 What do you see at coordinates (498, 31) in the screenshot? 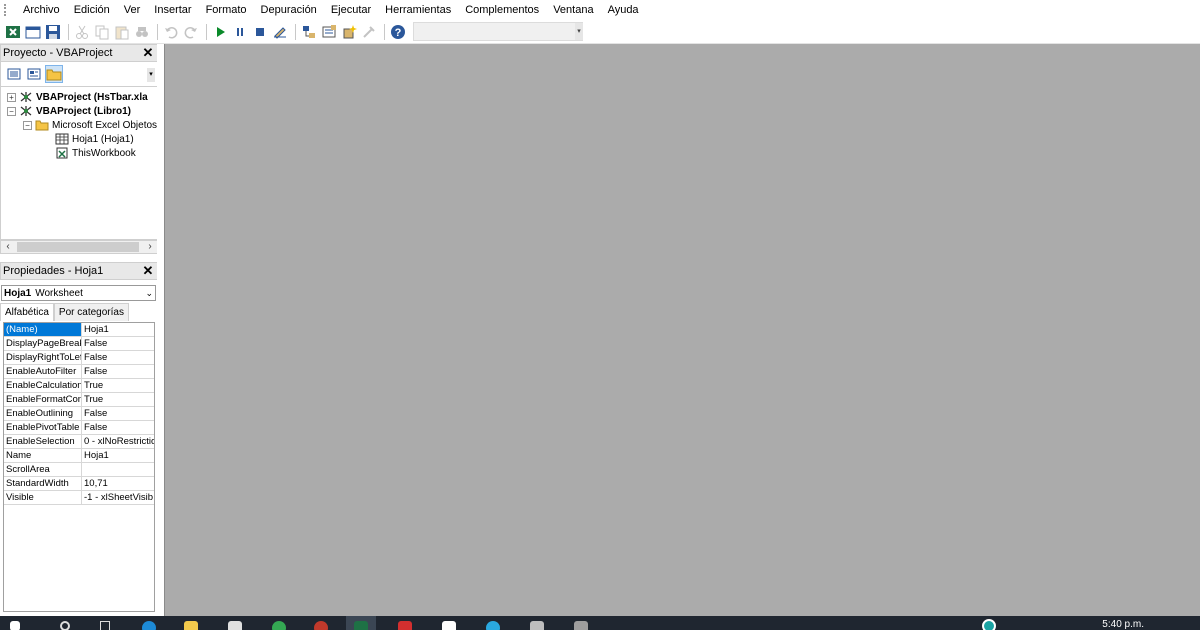
I see `cursor-position-box: ▾` at bounding box center [498, 31].